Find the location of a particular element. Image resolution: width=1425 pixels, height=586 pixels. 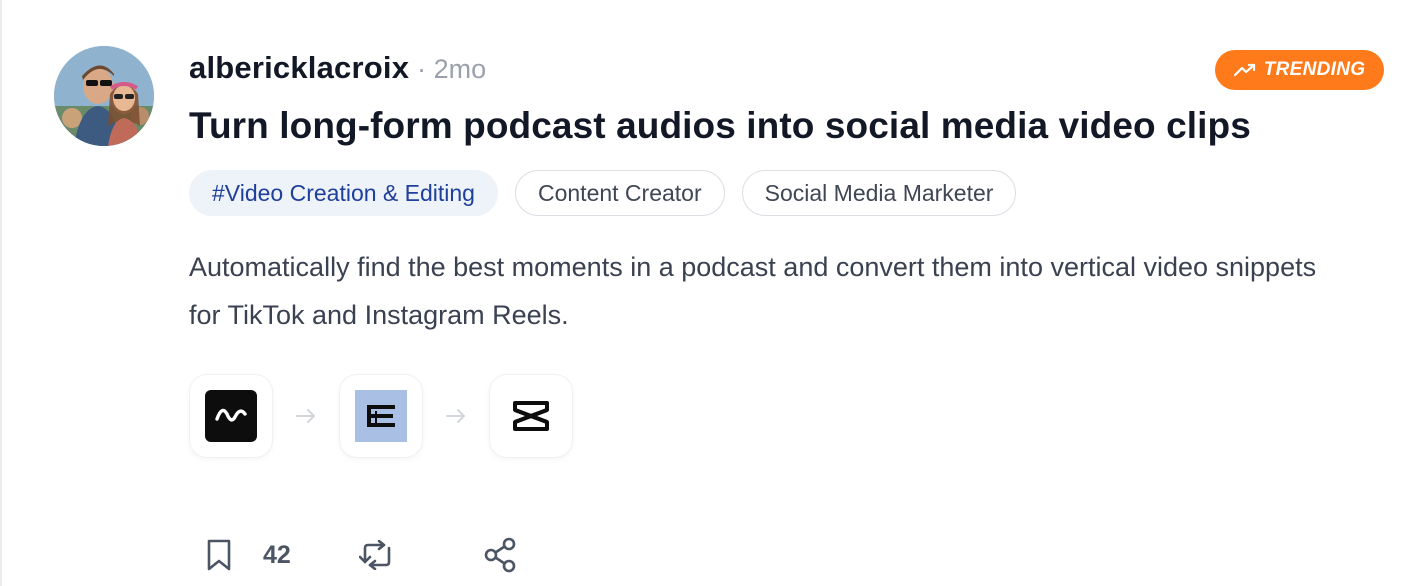

repost-icon is located at coordinates (374, 555).